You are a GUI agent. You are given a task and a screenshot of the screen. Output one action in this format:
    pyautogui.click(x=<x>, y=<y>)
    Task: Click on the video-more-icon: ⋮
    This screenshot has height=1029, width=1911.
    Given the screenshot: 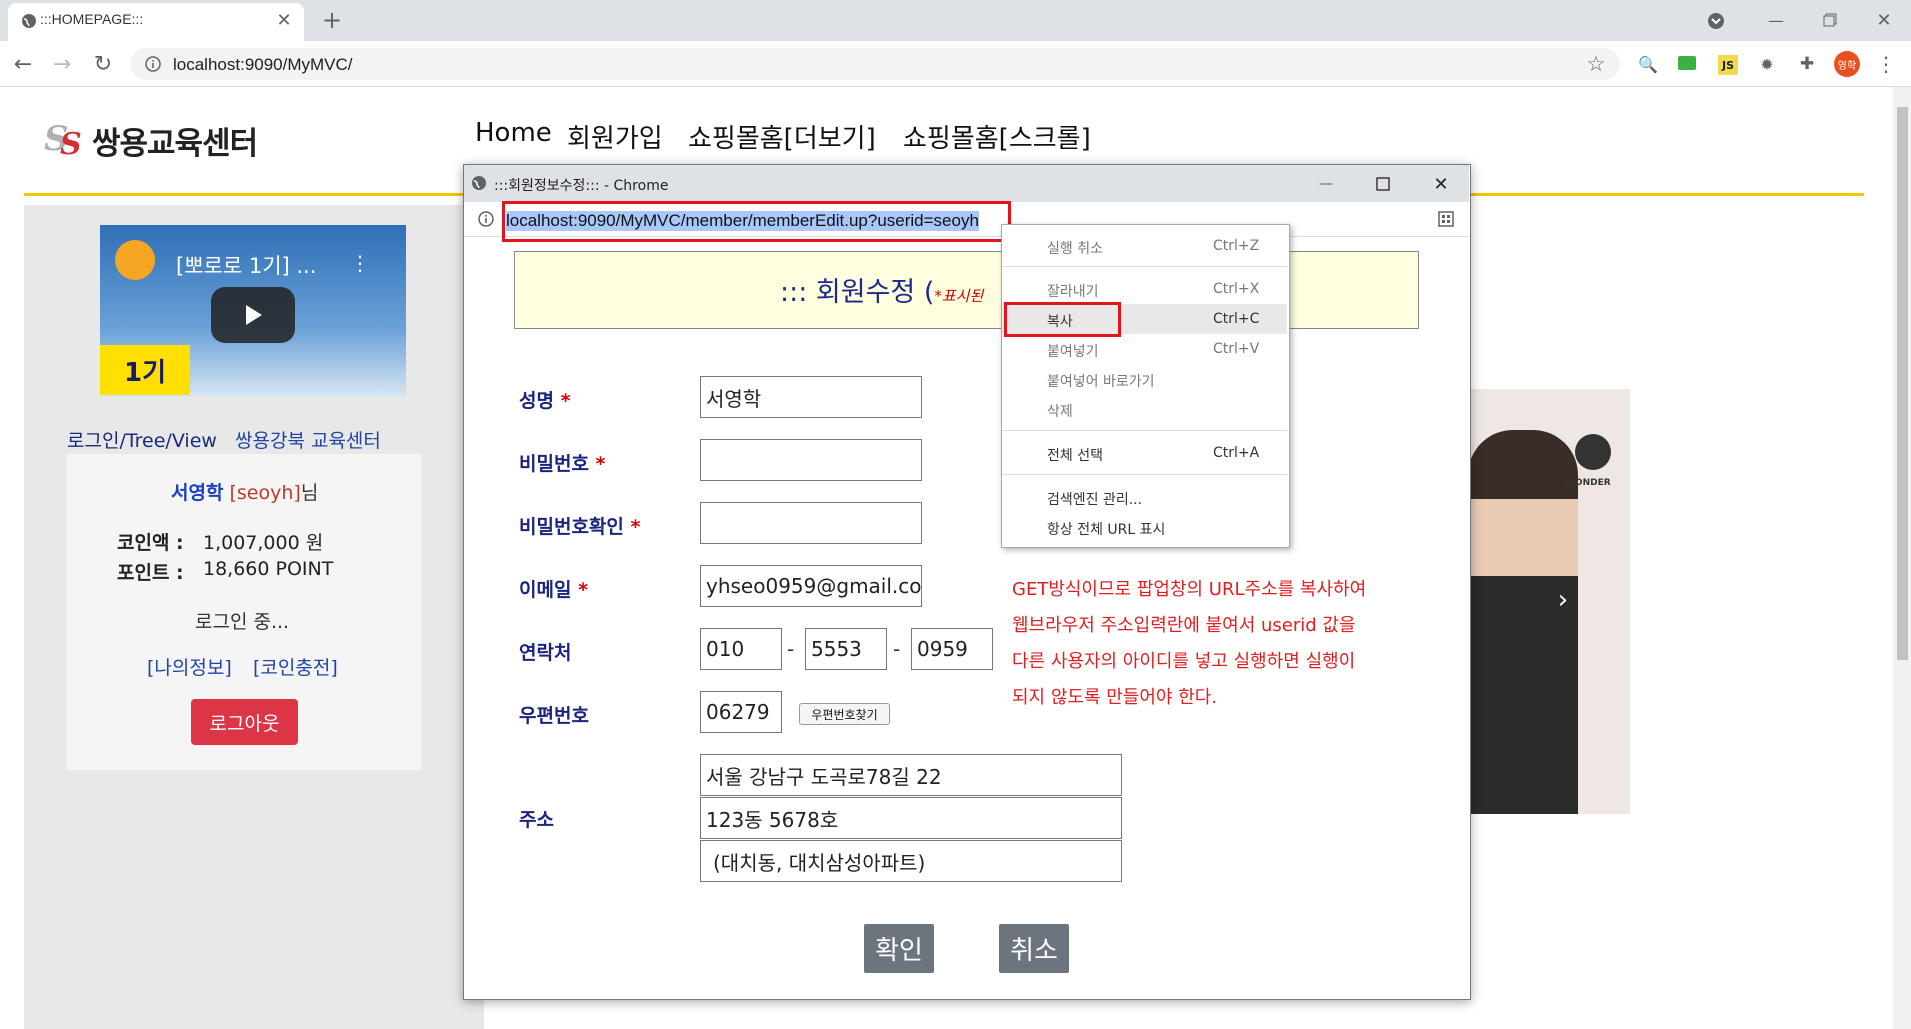 What is the action you would take?
    pyautogui.click(x=360, y=263)
    